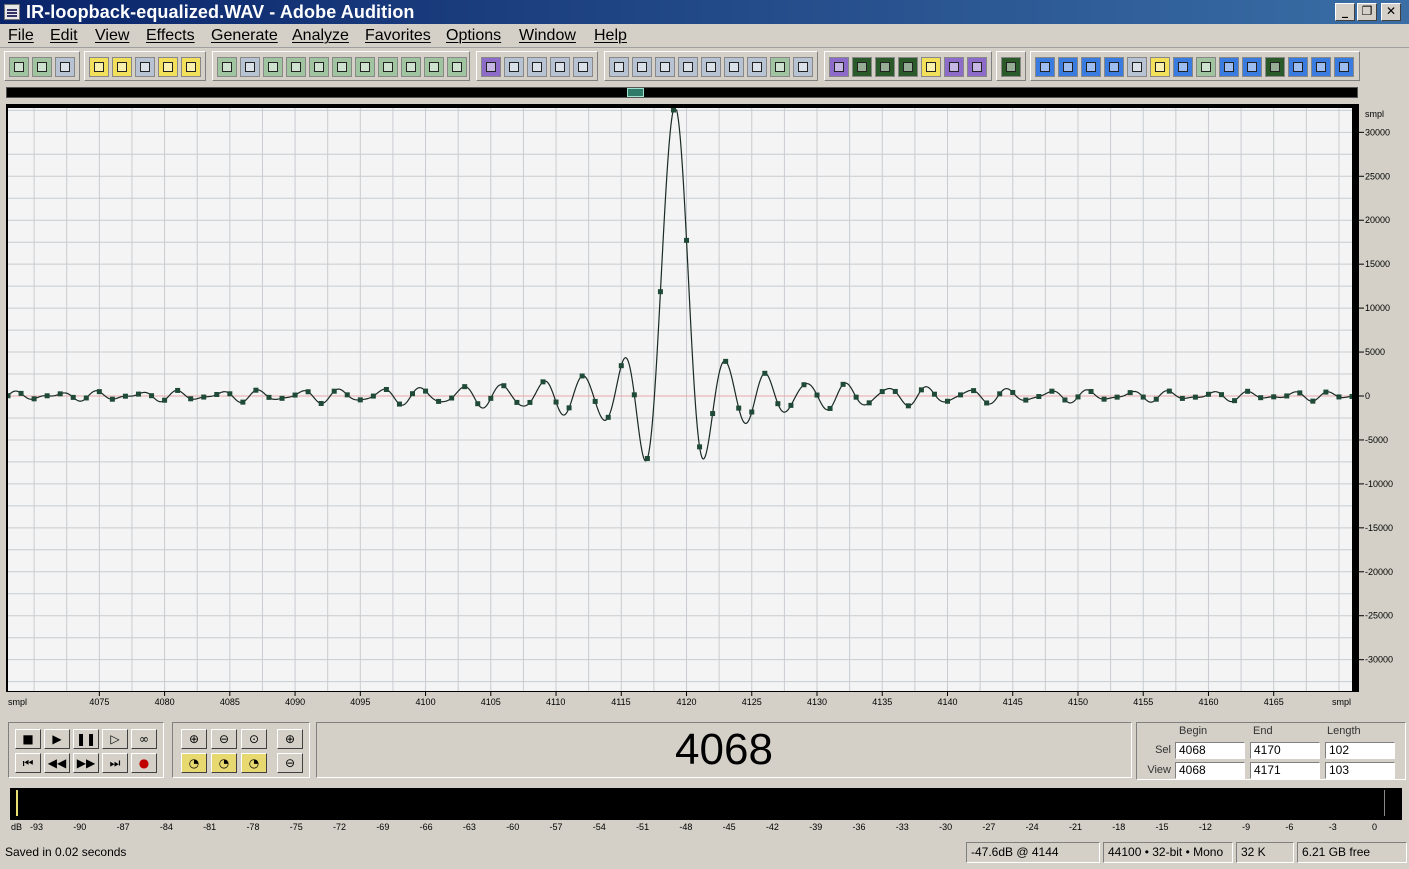  What do you see at coordinates (290, 763) in the screenshot?
I see `zoom-out-vertical-icon: ⊖` at bounding box center [290, 763].